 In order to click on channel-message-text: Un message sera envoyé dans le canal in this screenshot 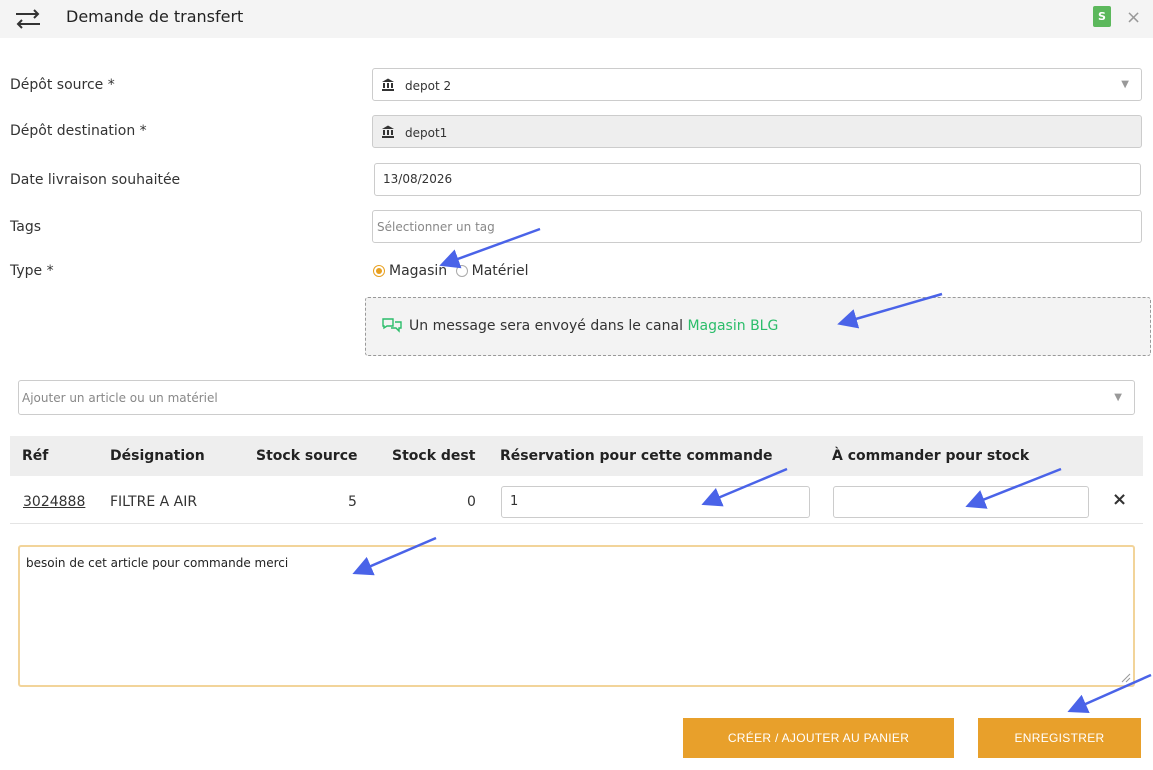, I will do `click(546, 326)`.